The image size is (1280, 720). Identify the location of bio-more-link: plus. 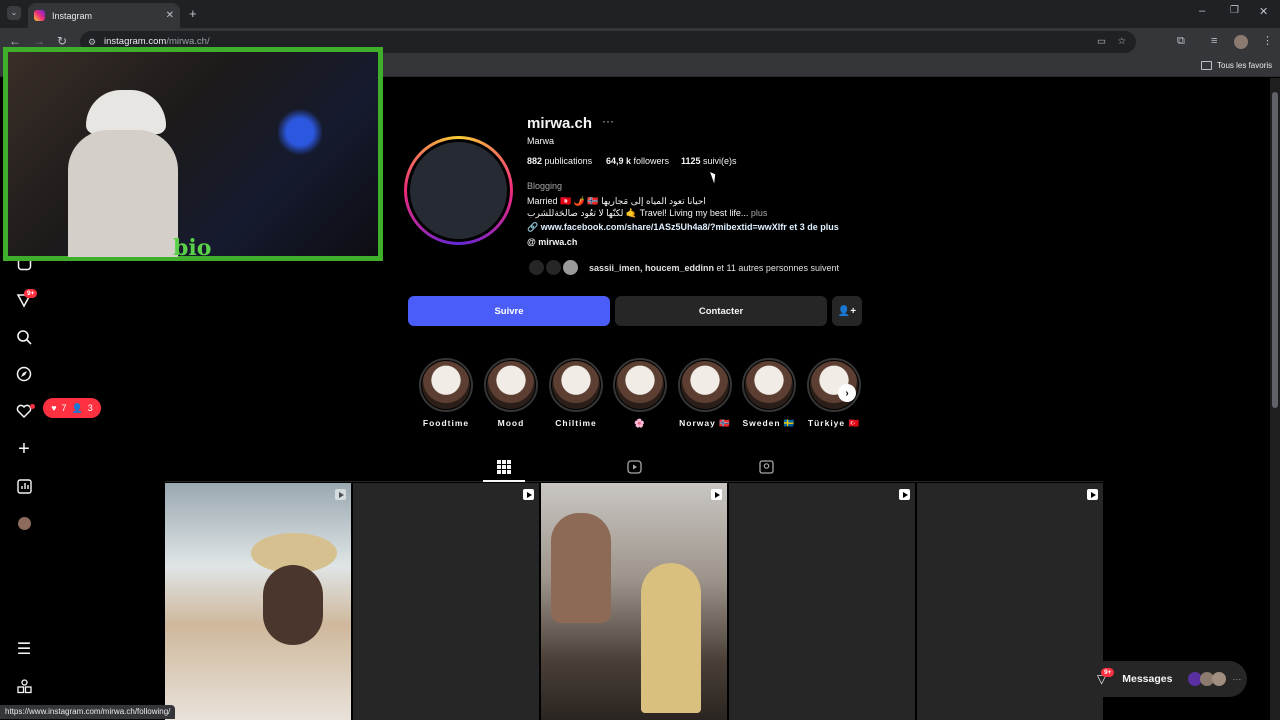
(759, 213).